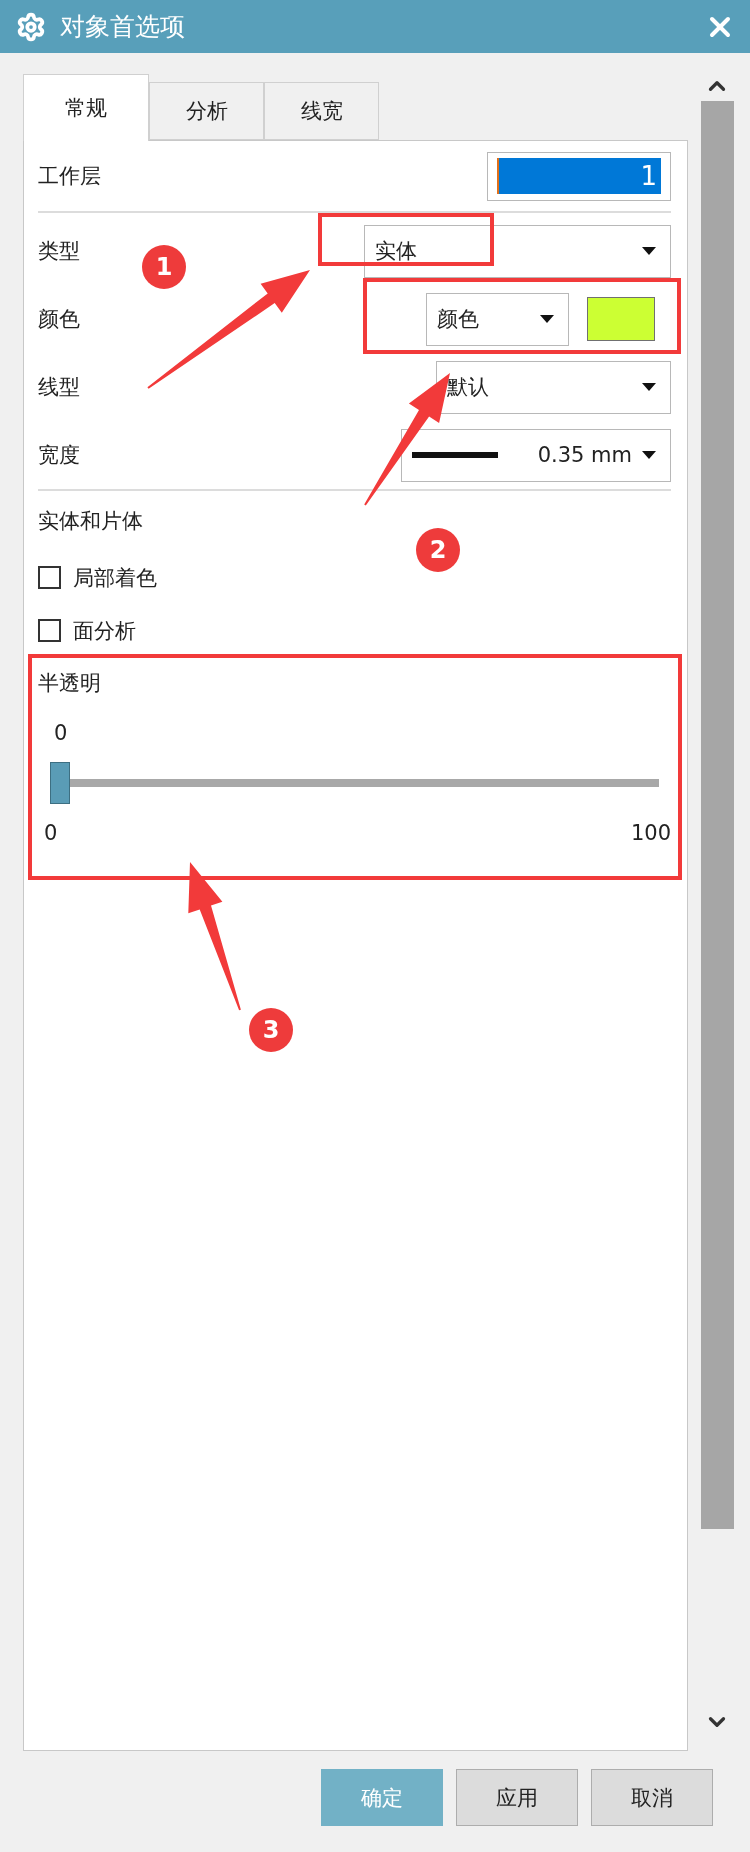  I want to click on dialog-button: 应用, so click(517, 1797).